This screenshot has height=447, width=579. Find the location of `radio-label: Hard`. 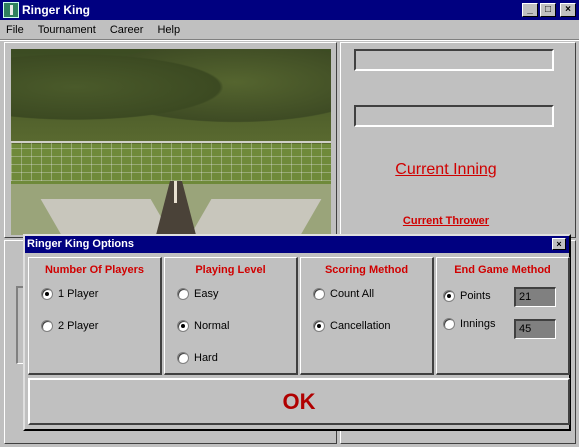

radio-label: Hard is located at coordinates (206, 358).